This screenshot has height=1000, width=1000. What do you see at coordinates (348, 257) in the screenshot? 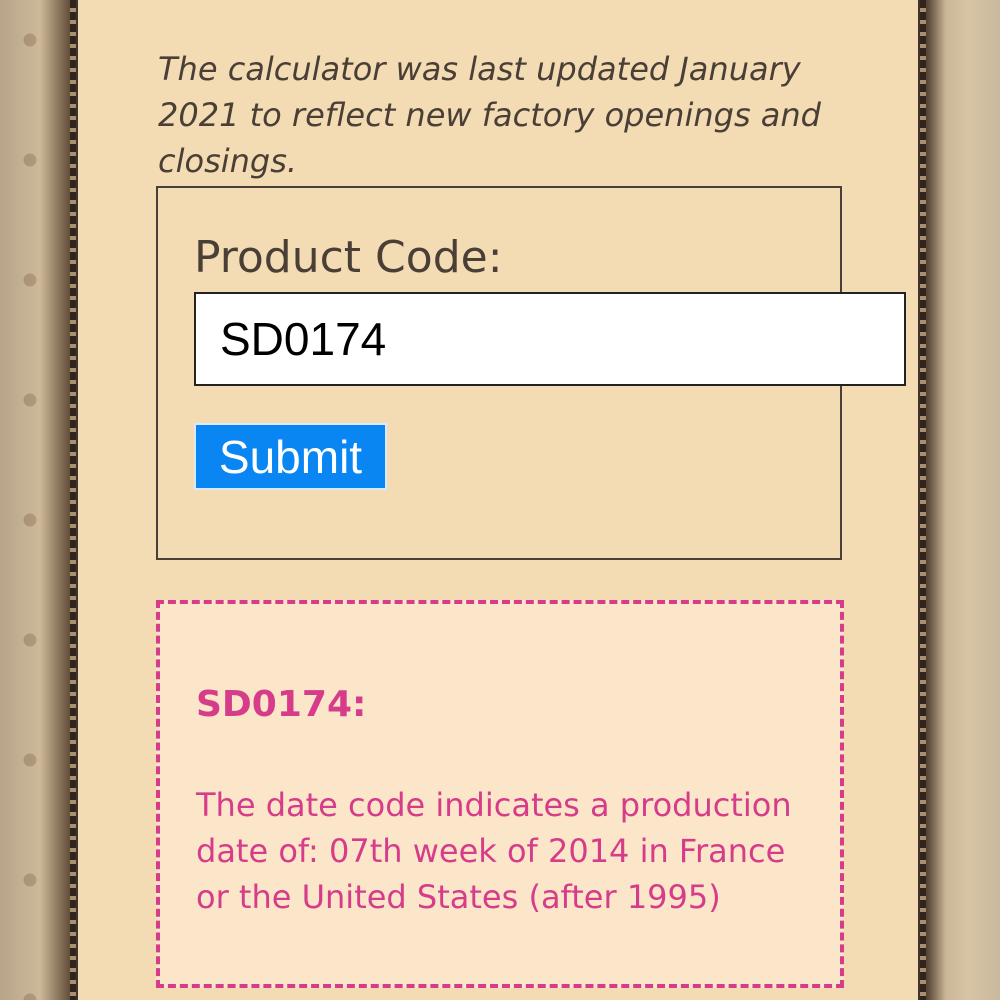
I see `product-code-label: Product Code:` at bounding box center [348, 257].